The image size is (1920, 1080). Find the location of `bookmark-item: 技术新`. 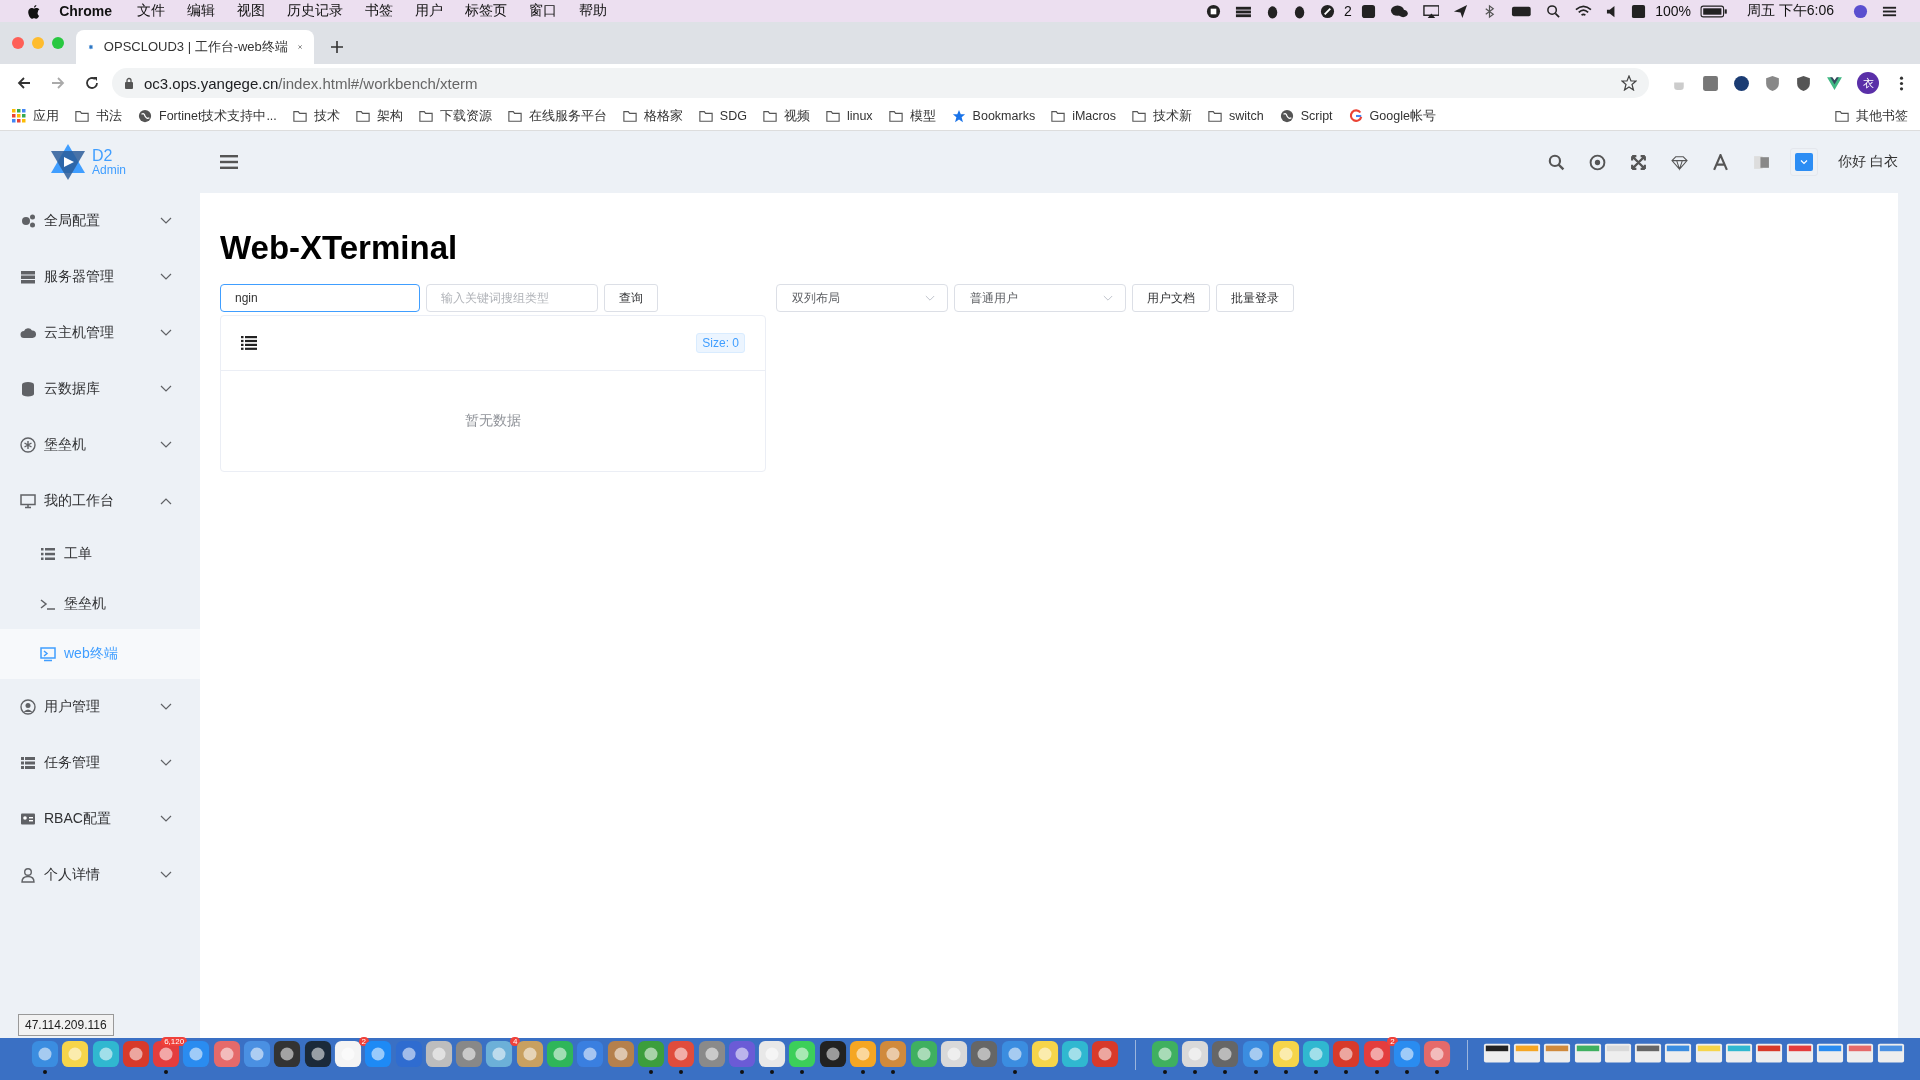

bookmark-item: 技术新 is located at coordinates (1161, 116).